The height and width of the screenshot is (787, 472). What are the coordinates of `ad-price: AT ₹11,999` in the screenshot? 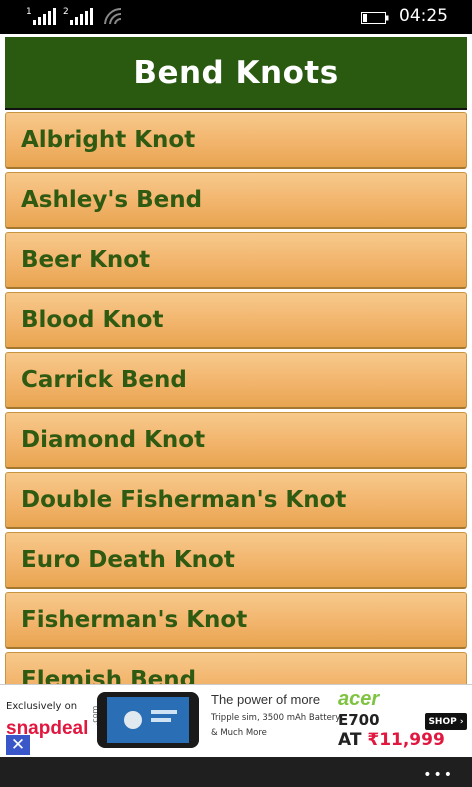 It's located at (391, 740).